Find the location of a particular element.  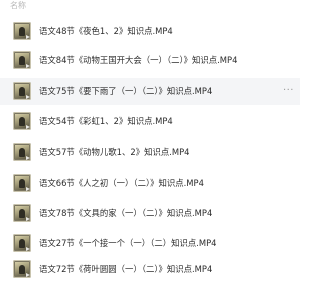

file-name: 语文54节《彩虹1、2》知识点.MP4 is located at coordinates (106, 121).